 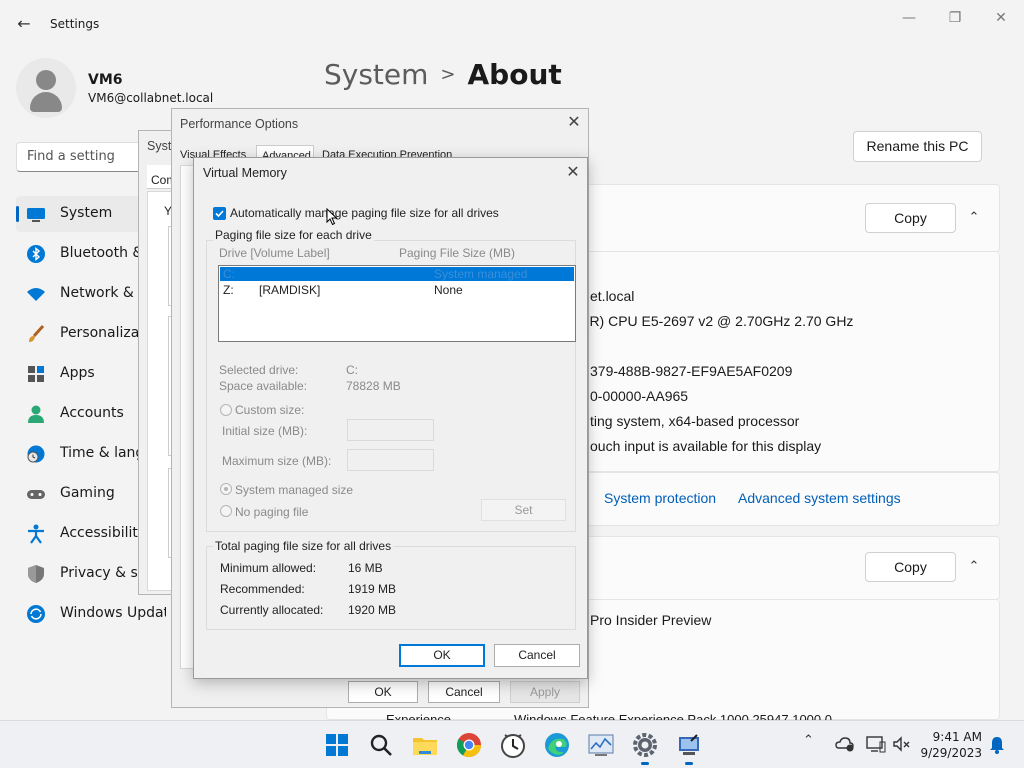 I want to click on performance-ok-button: OK, so click(x=383, y=692).